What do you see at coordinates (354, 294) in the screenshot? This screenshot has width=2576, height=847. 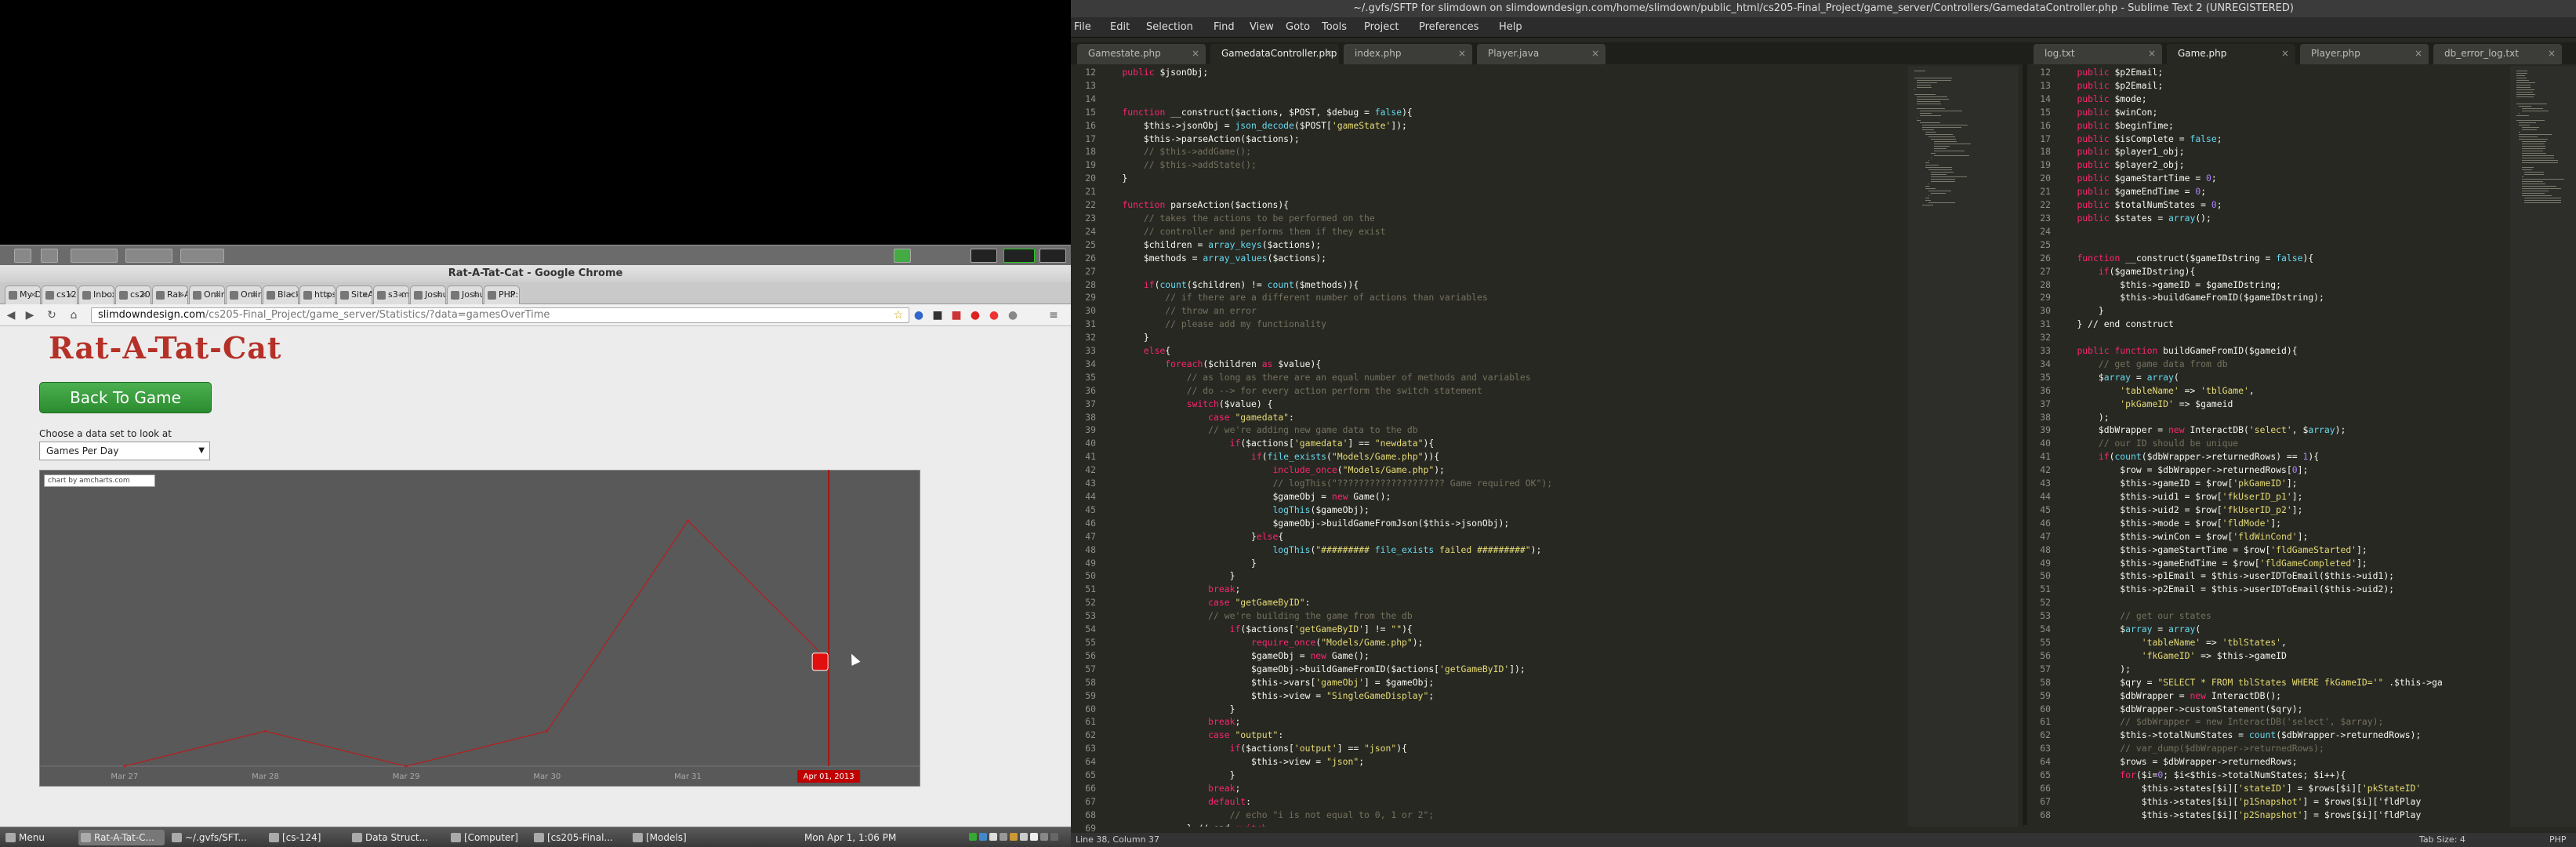 I see `browser-tab: SiteAd×` at bounding box center [354, 294].